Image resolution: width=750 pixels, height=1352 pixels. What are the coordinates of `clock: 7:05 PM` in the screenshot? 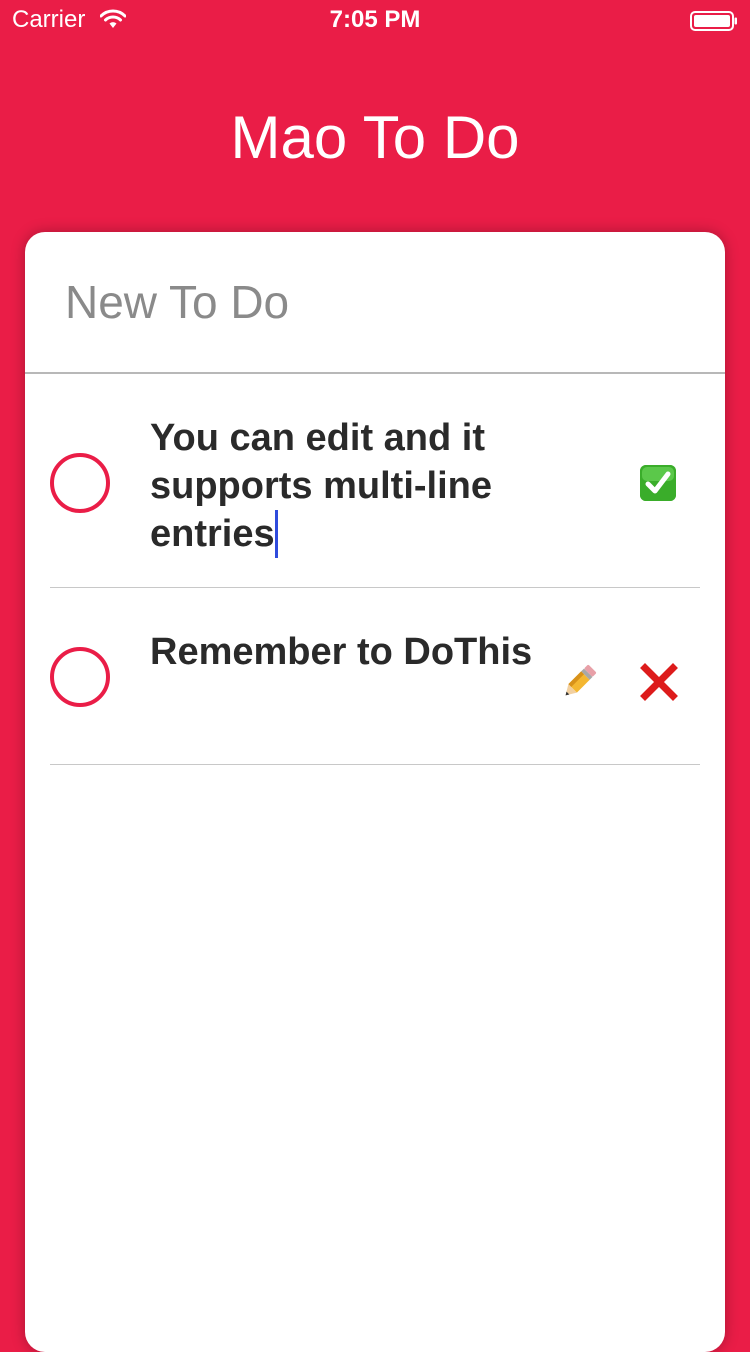 It's located at (375, 19).